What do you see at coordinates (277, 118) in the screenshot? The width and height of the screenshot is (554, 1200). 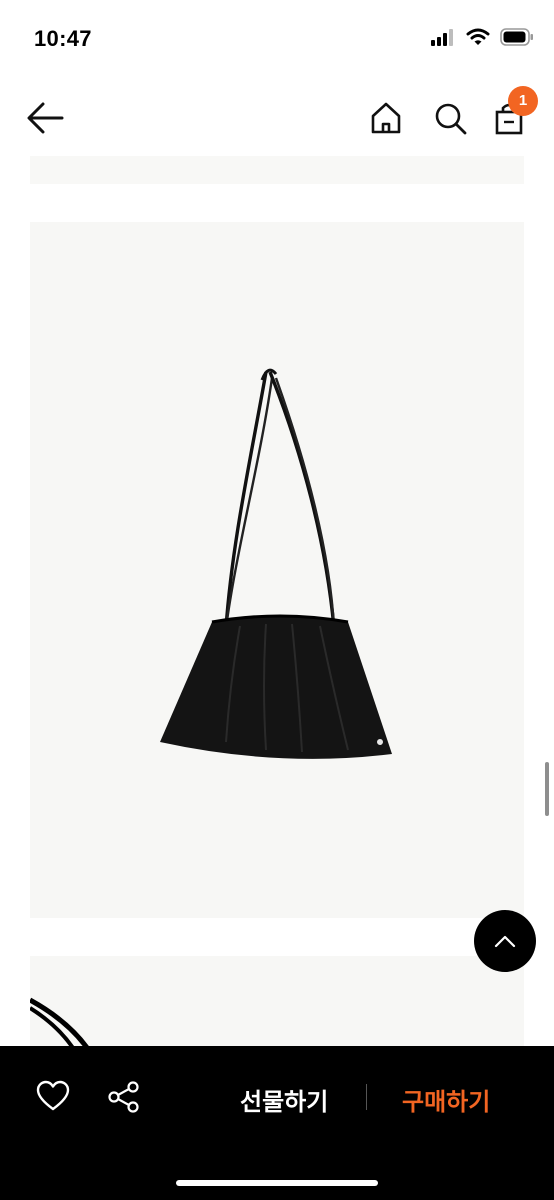 I see `app-header` at bounding box center [277, 118].